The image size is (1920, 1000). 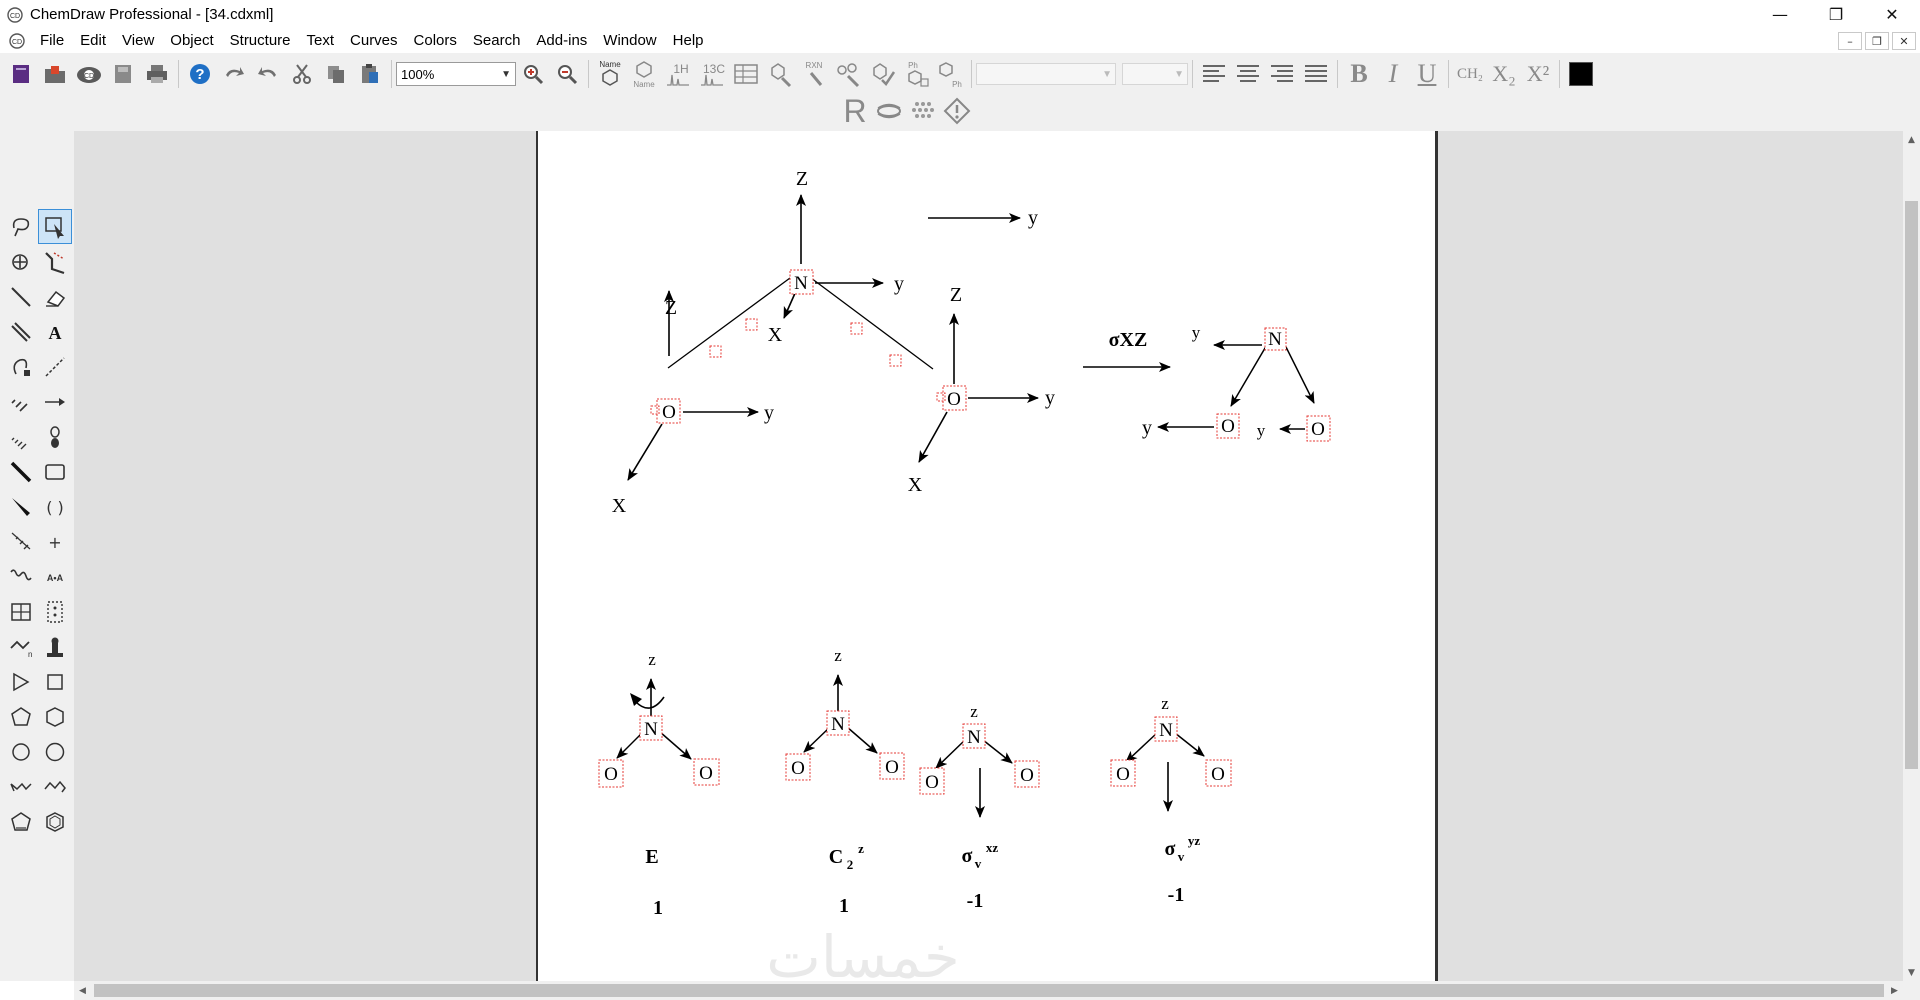 I want to click on menu-view: View, so click(x=138, y=41).